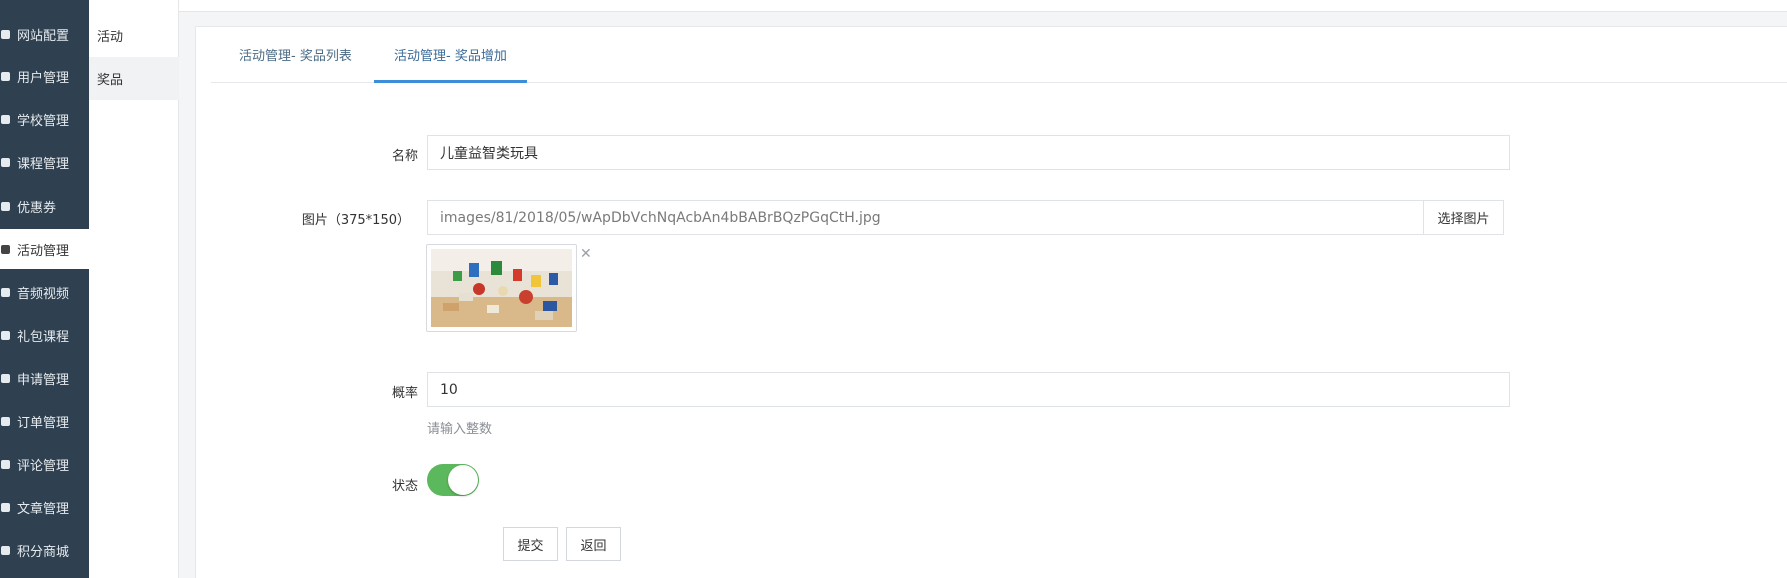 Image resolution: width=1787 pixels, height=578 pixels. I want to click on sidebar-item-label: 优惠券, so click(37, 208).